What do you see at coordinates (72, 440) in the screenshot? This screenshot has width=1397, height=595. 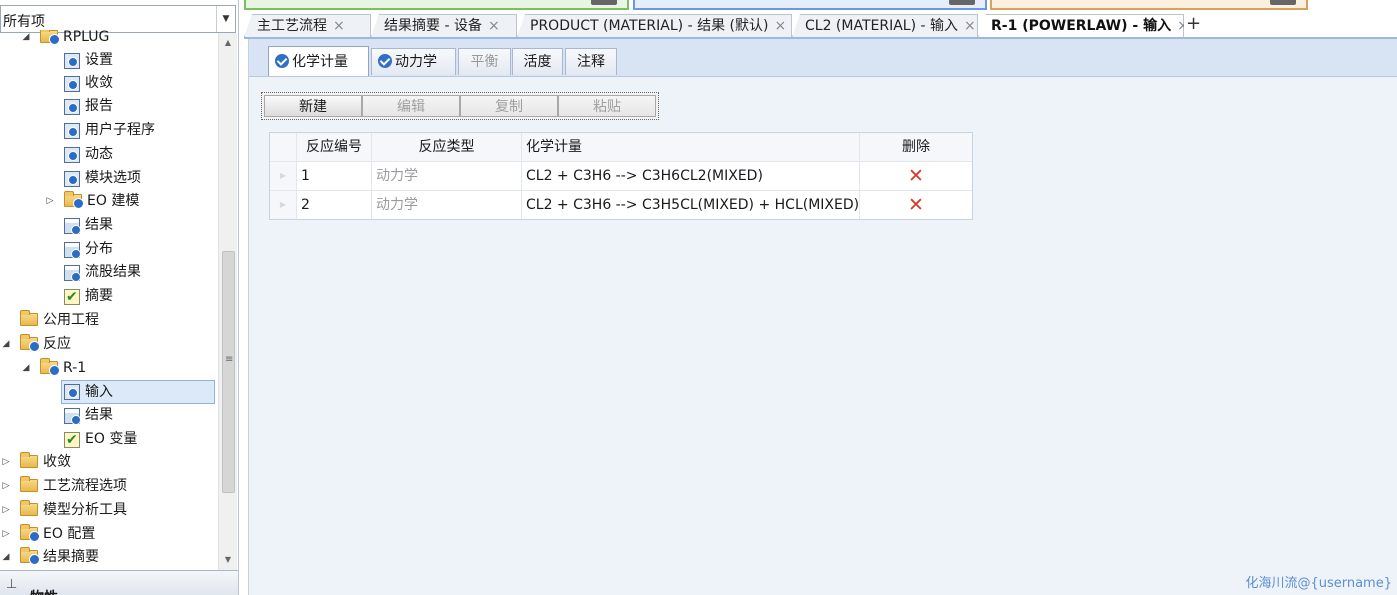 I see `summary-icon` at bounding box center [72, 440].